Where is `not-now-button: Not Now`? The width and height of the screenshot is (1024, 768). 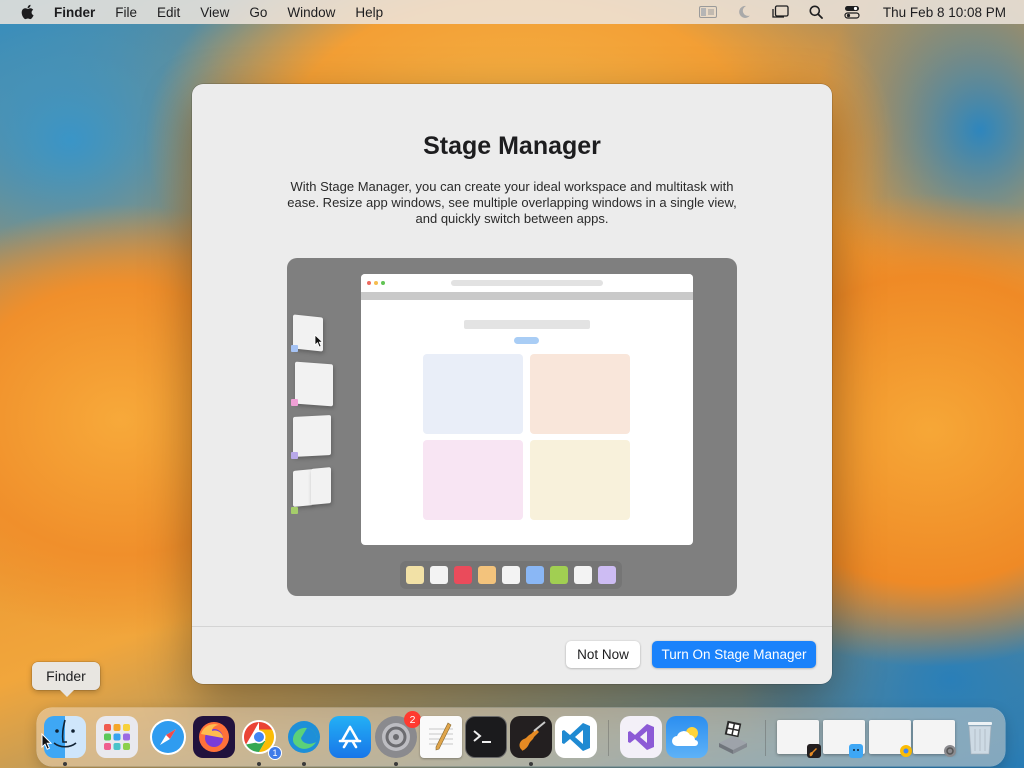 not-now-button: Not Now is located at coordinates (603, 654).